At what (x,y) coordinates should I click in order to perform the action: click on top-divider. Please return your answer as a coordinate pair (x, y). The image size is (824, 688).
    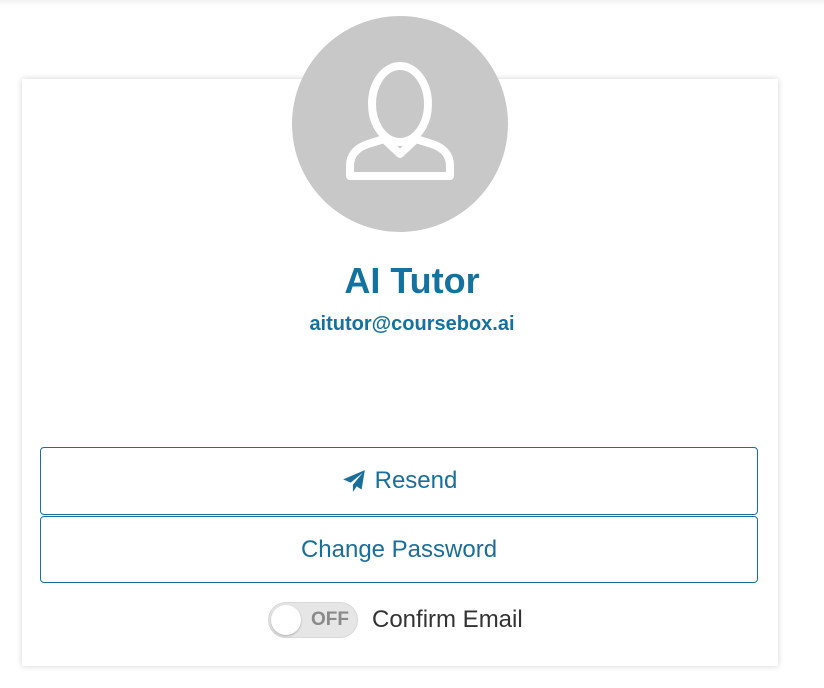
    Looking at the image, I should click on (412, 3).